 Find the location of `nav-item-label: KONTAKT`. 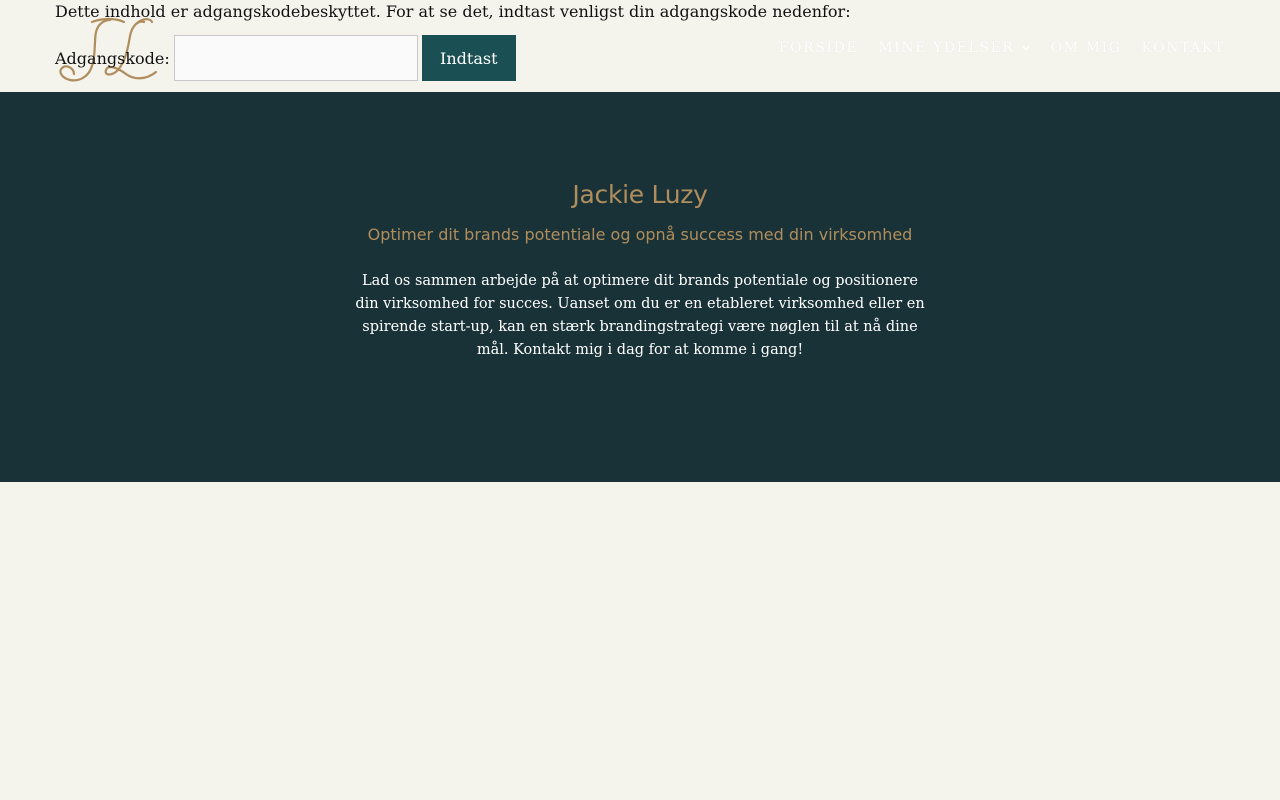

nav-item-label: KONTAKT is located at coordinates (1183, 48).